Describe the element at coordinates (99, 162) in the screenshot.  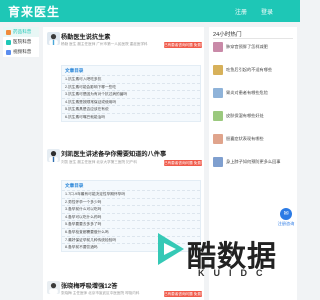
I see `article-meta: 刘凯 医生 副主任医师 北京大学第三医院 妇产科` at that location.